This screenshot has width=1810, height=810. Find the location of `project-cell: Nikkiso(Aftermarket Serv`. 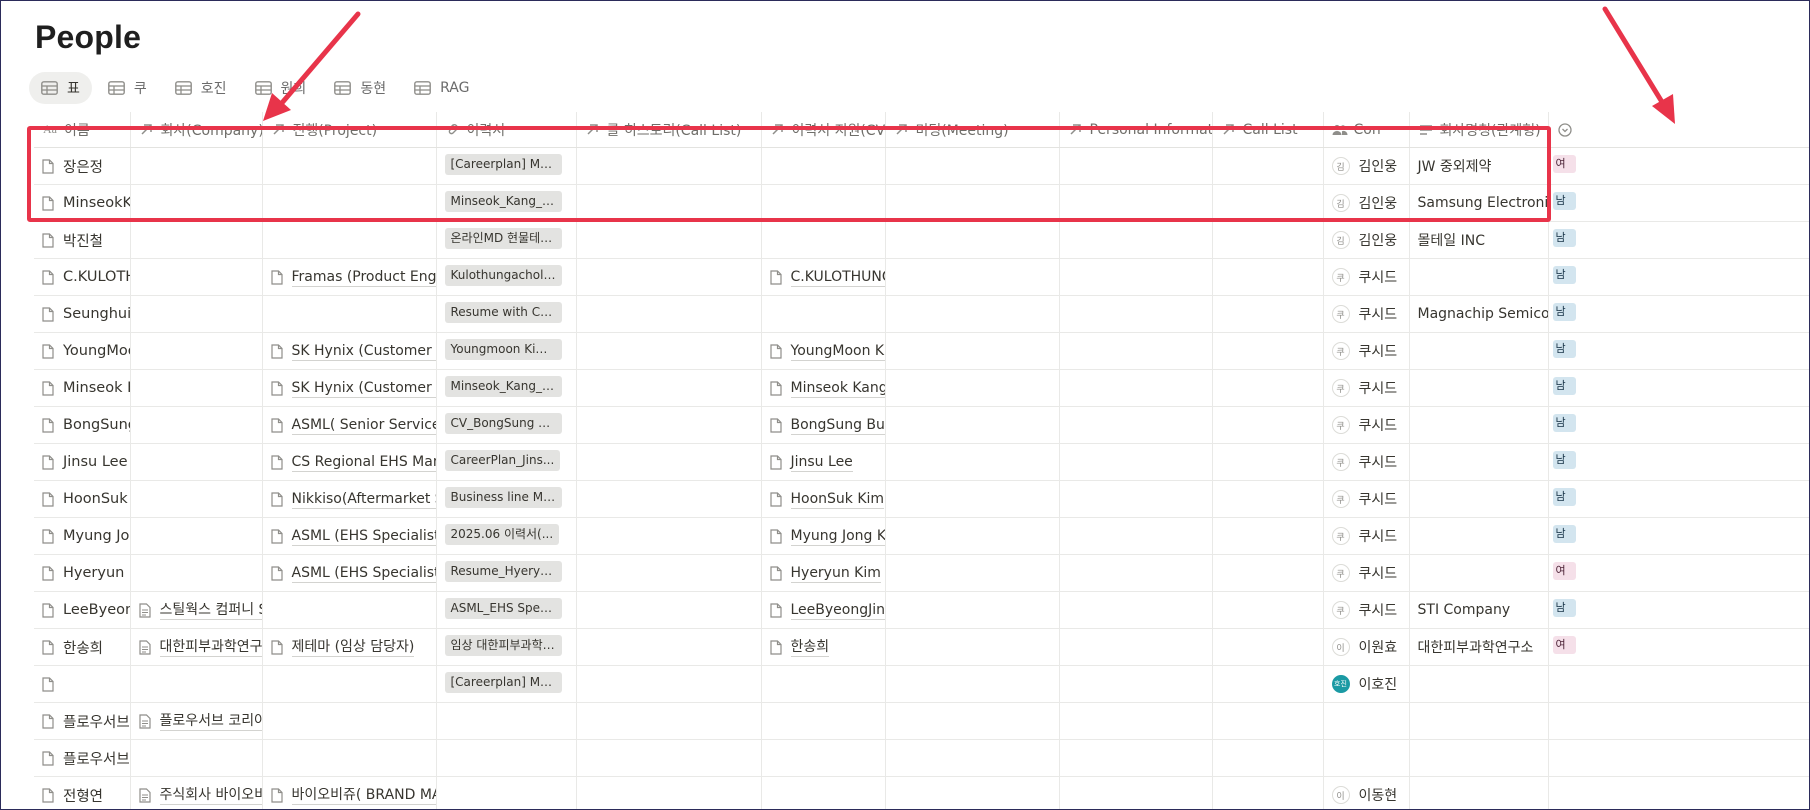

project-cell: Nikkiso(Aftermarket Serv is located at coordinates (349, 499).